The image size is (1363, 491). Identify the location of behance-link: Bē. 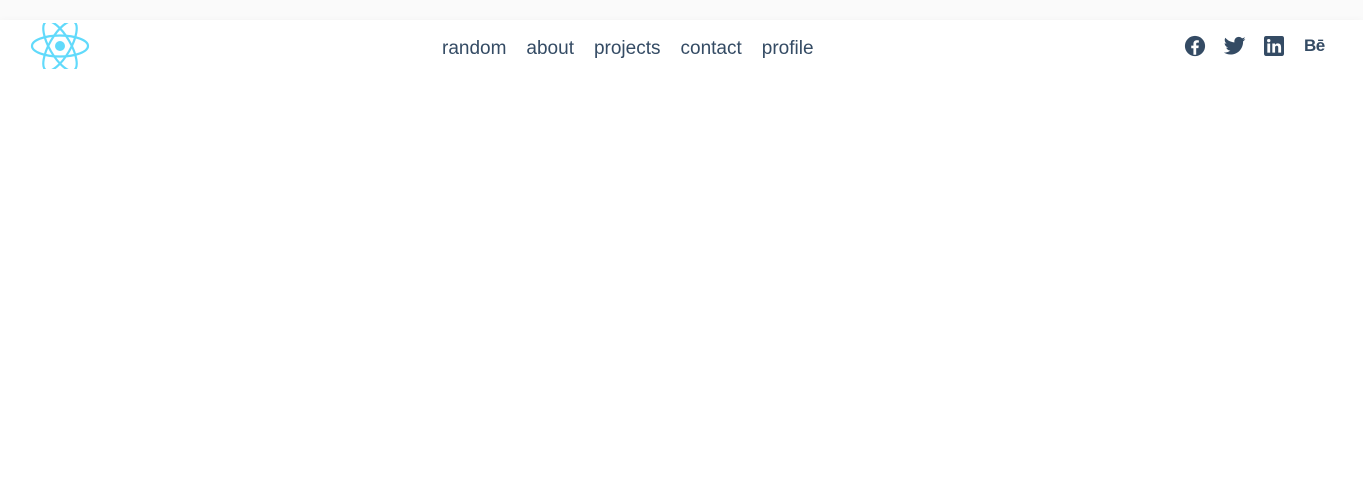
(1324, 46).